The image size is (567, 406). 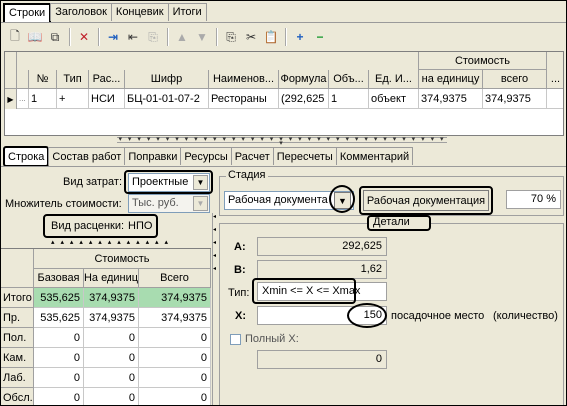 What do you see at coordinates (235, 339) in the screenshot?
I see `full-x-checkbox` at bounding box center [235, 339].